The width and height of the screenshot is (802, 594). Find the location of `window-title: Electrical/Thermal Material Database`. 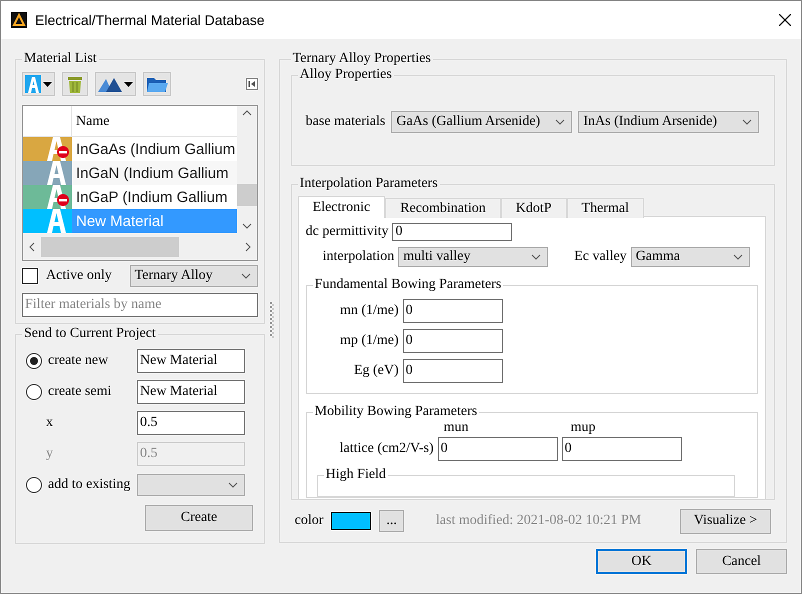

window-title: Electrical/Thermal Material Database is located at coordinates (150, 20).